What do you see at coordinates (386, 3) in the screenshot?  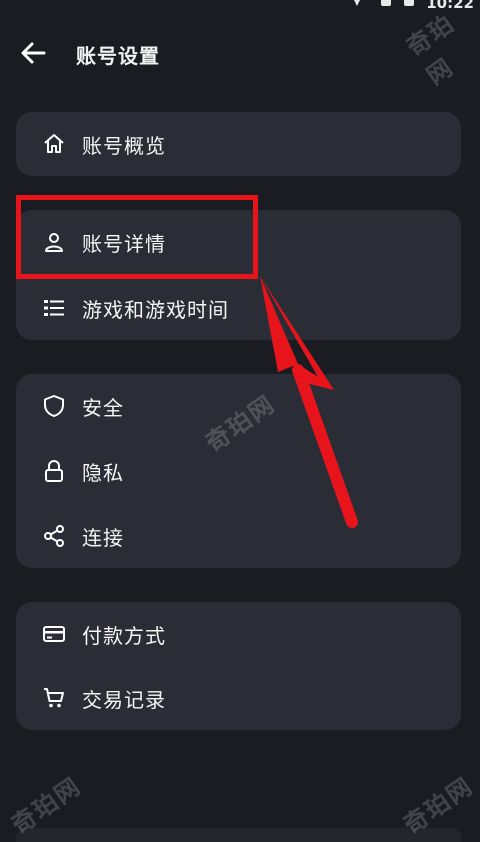 I see `sim-icon` at bounding box center [386, 3].